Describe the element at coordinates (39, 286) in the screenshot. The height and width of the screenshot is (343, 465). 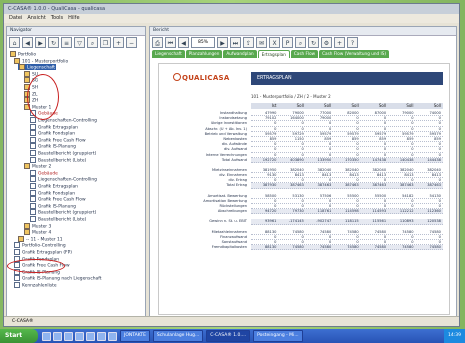
I see `tree-label: Kennzahlenliste` at that location.